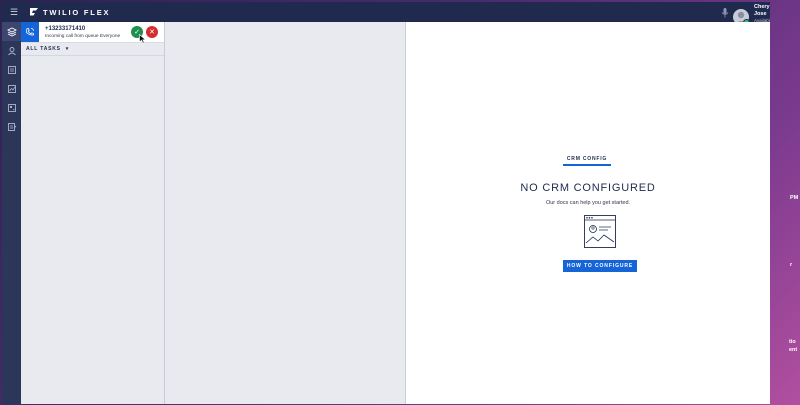 The width and height of the screenshot is (800, 405). What do you see at coordinates (793, 350) in the screenshot?
I see `background-text-fragment: ent` at bounding box center [793, 350].